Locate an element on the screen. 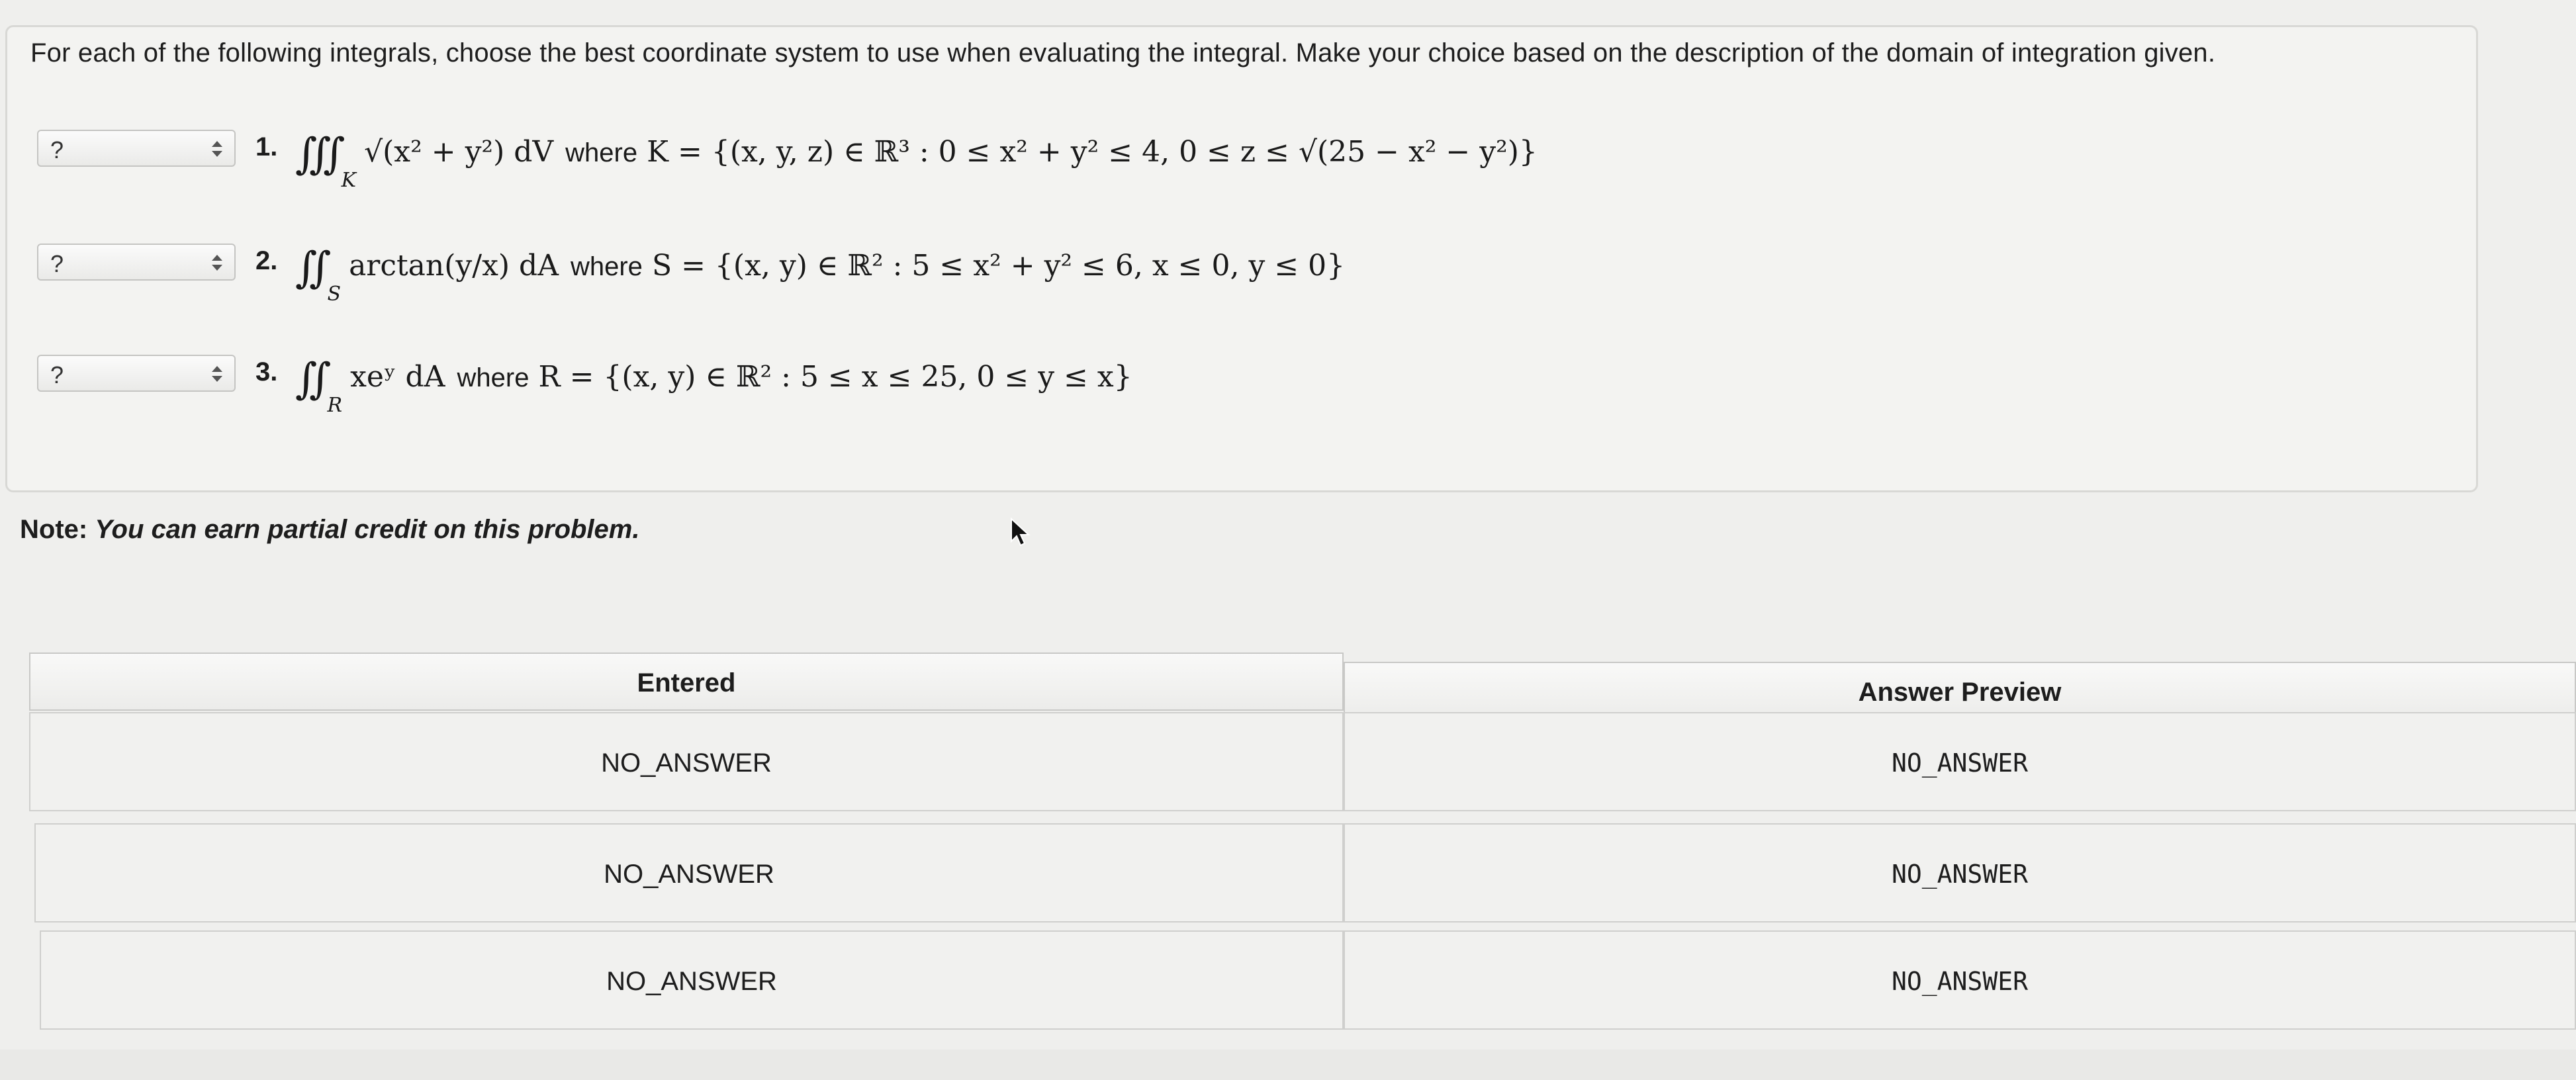 The width and height of the screenshot is (2576, 1080). bottom-margin is located at coordinates (1288, 1065).